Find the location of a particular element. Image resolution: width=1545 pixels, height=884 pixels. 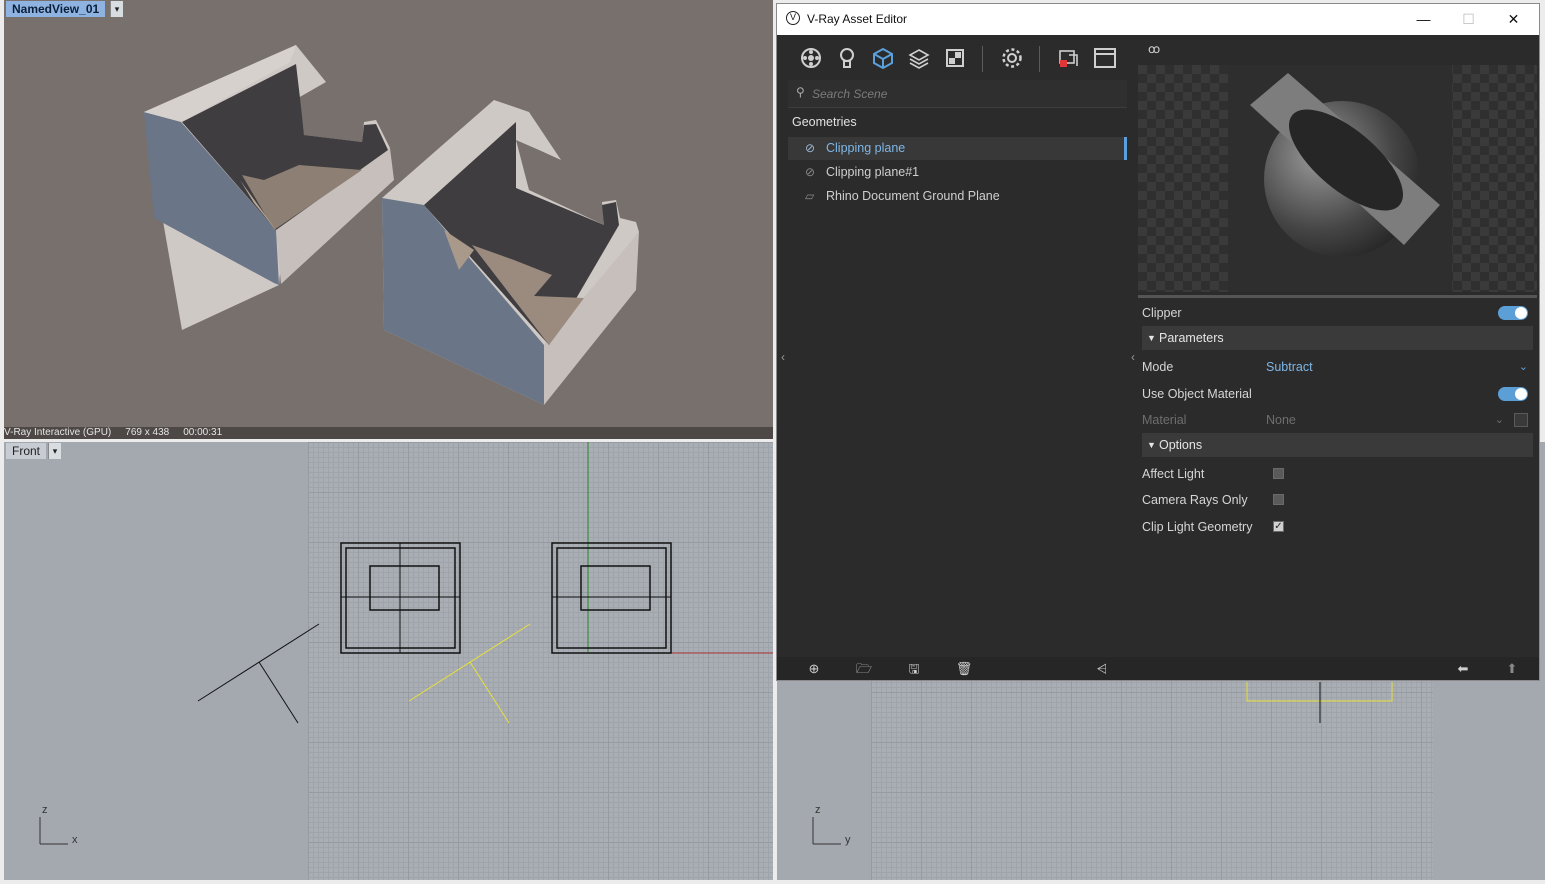

geometry-icon is located at coordinates (883, 58).